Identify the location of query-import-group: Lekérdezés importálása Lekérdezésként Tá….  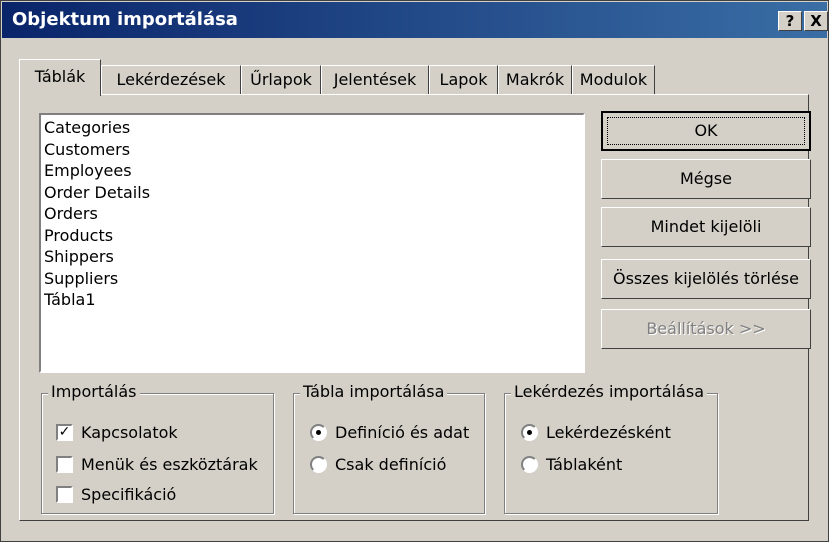
(611, 448).